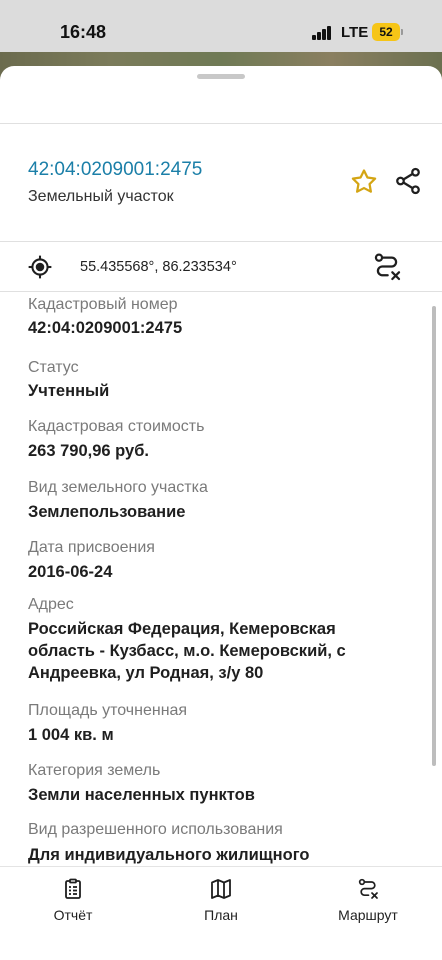 This screenshot has height=960, width=442. I want to click on object-type: Земельный участок, so click(101, 196).